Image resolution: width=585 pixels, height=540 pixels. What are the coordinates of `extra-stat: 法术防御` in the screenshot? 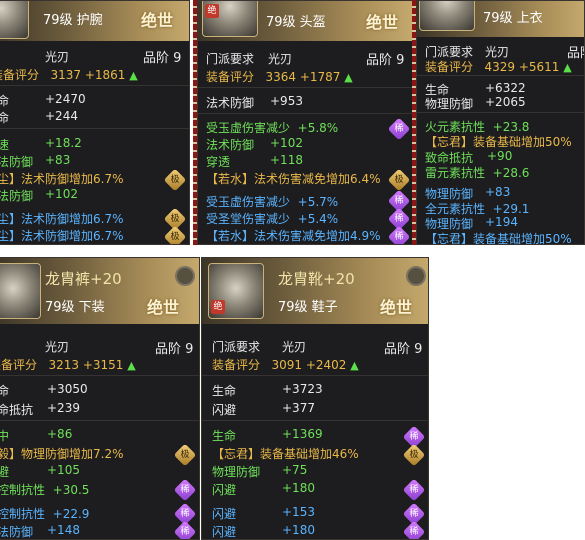 It's located at (230, 145).